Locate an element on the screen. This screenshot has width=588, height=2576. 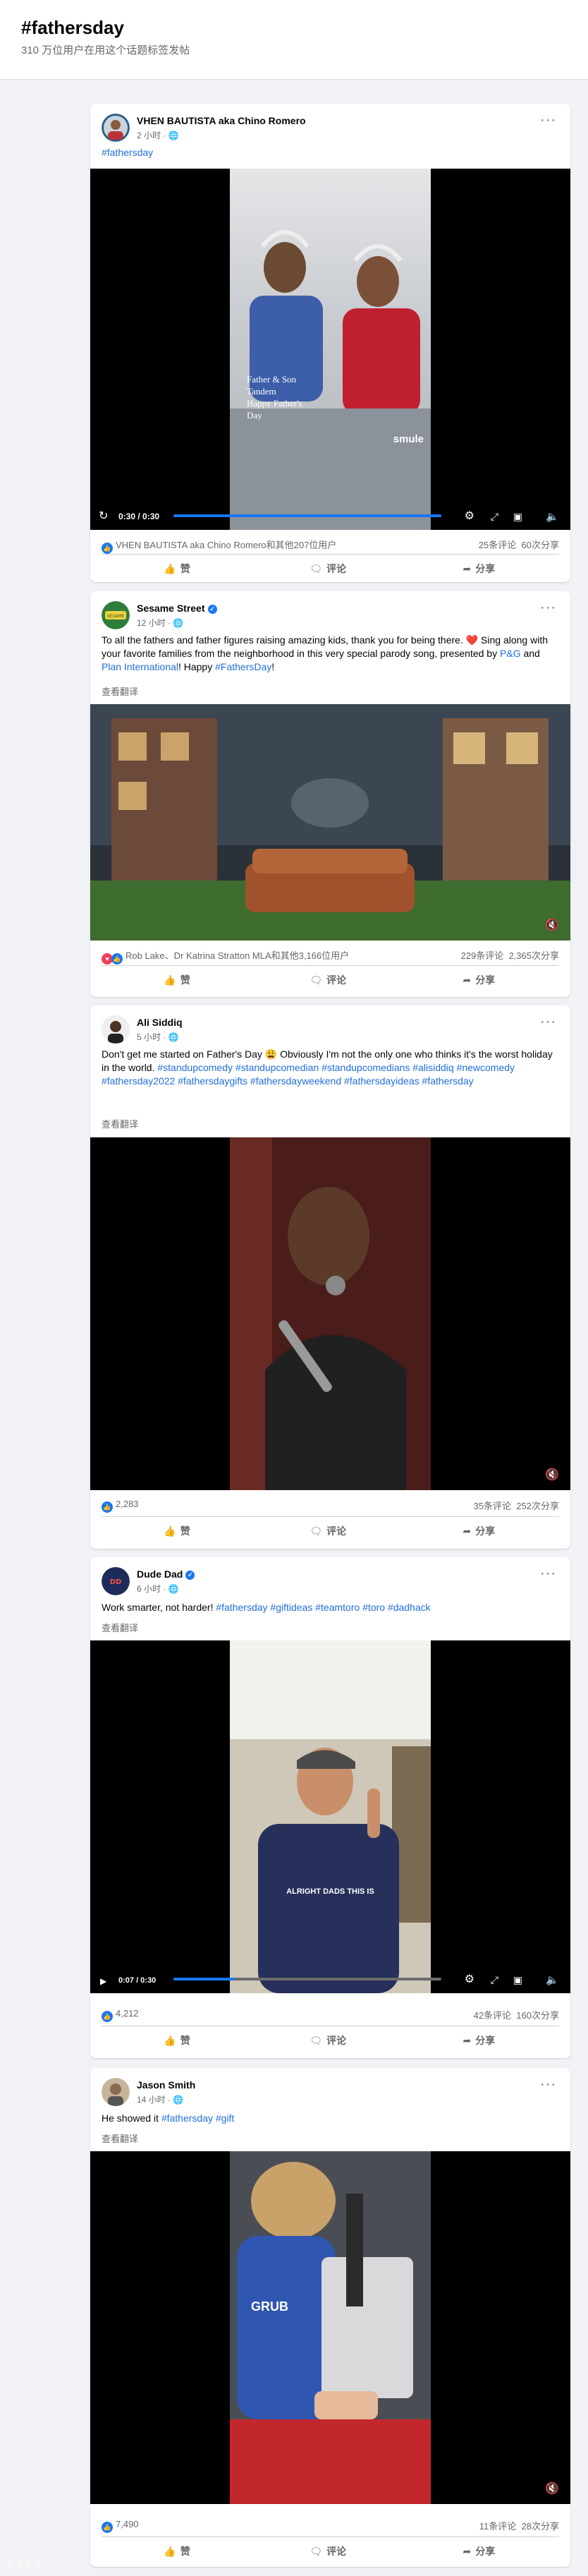
reactions-count: 2,283 is located at coordinates (127, 1504).